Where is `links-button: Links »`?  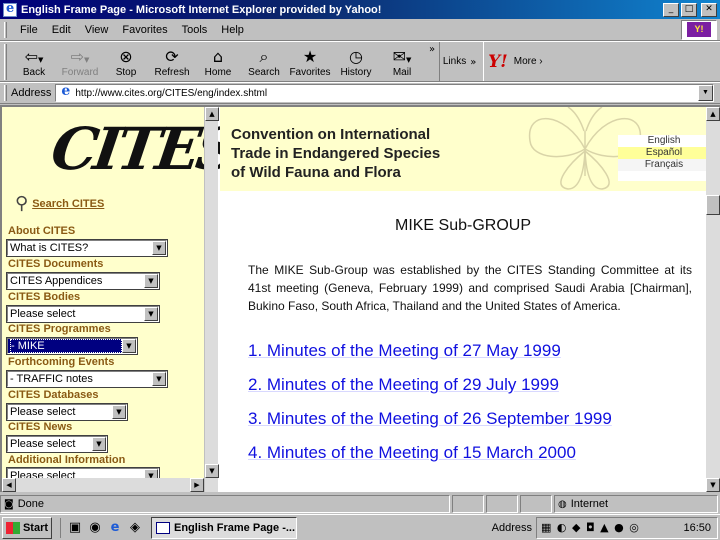 links-button: Links » is located at coordinates (461, 61).